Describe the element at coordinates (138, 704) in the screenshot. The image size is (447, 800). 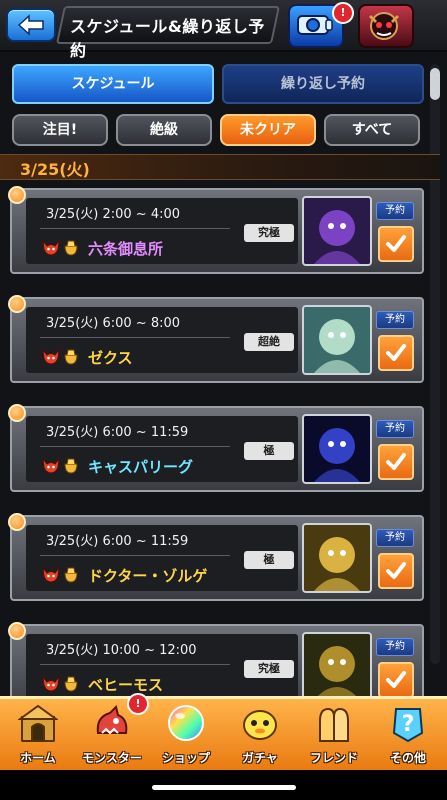
I see `nav-monster-badge: !` at that location.